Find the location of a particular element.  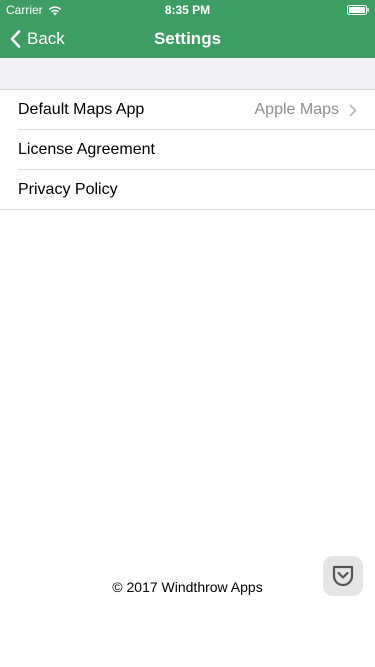

overlay-badge is located at coordinates (343, 576).